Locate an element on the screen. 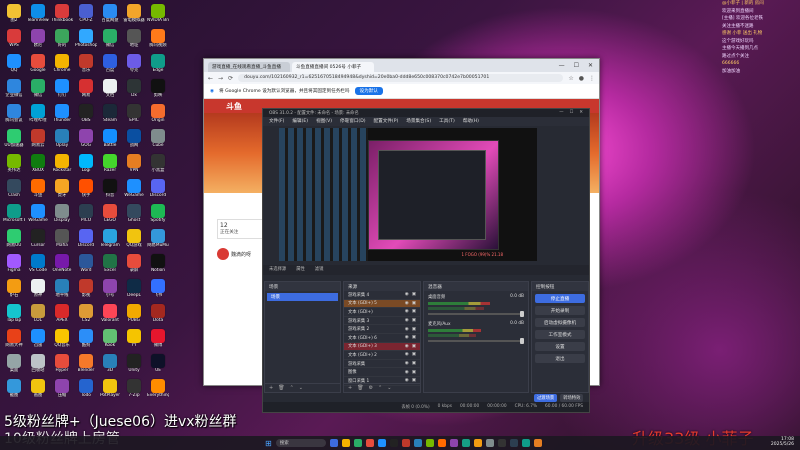 This screenshot has height=450, width=800. desktop-icon: 百度网盘 is located at coordinates (110, 17).